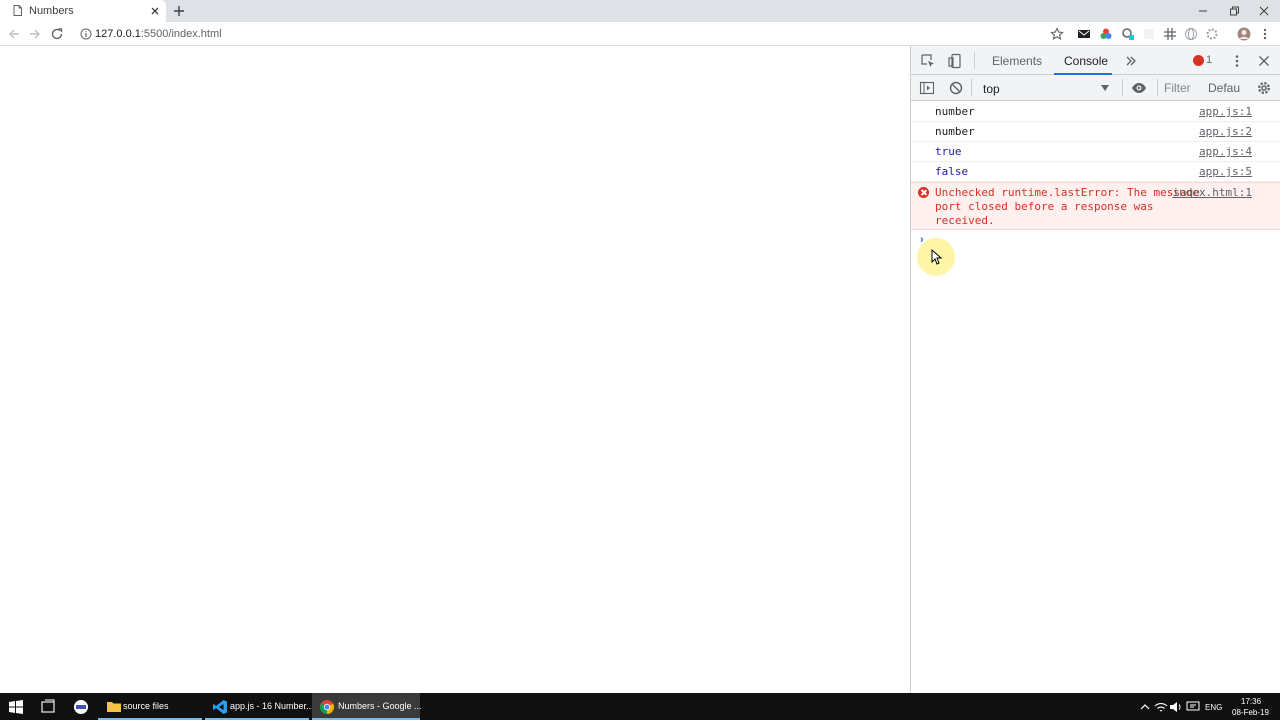 The image size is (1280, 720). What do you see at coordinates (1105, 88) in the screenshot?
I see `dropdown-arrow-icon` at bounding box center [1105, 88].